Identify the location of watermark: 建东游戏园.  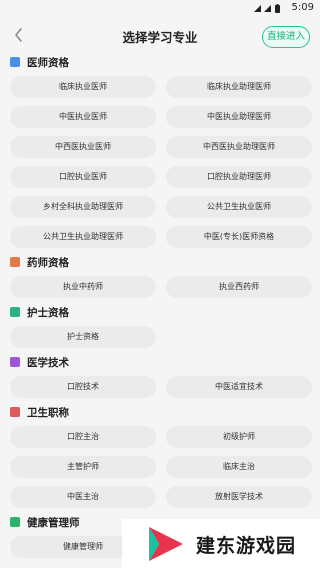
(221, 543).